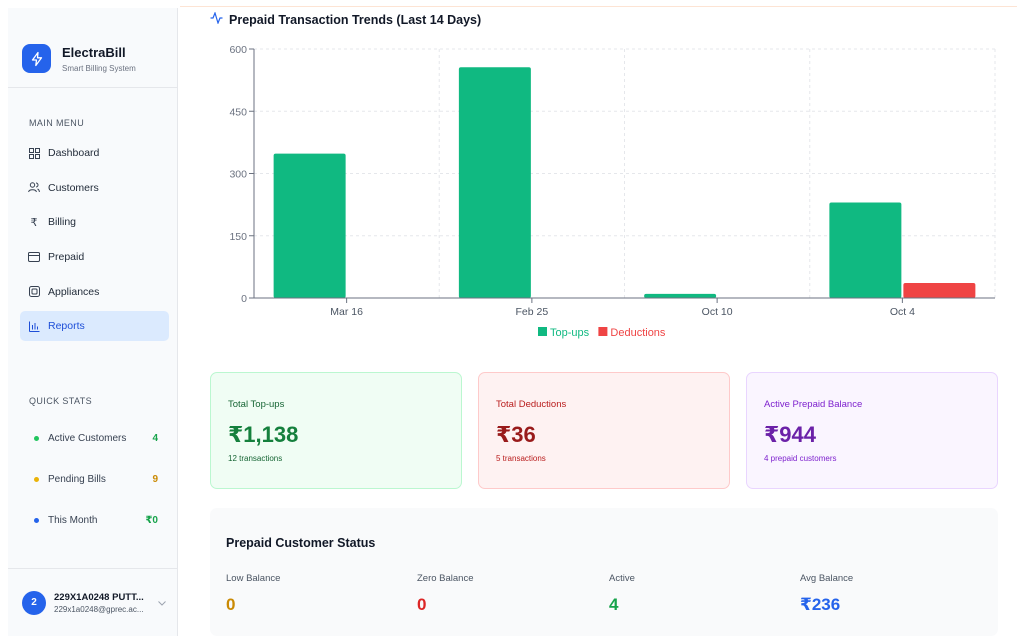  What do you see at coordinates (34, 602) in the screenshot?
I see `avatar: 2` at bounding box center [34, 602].